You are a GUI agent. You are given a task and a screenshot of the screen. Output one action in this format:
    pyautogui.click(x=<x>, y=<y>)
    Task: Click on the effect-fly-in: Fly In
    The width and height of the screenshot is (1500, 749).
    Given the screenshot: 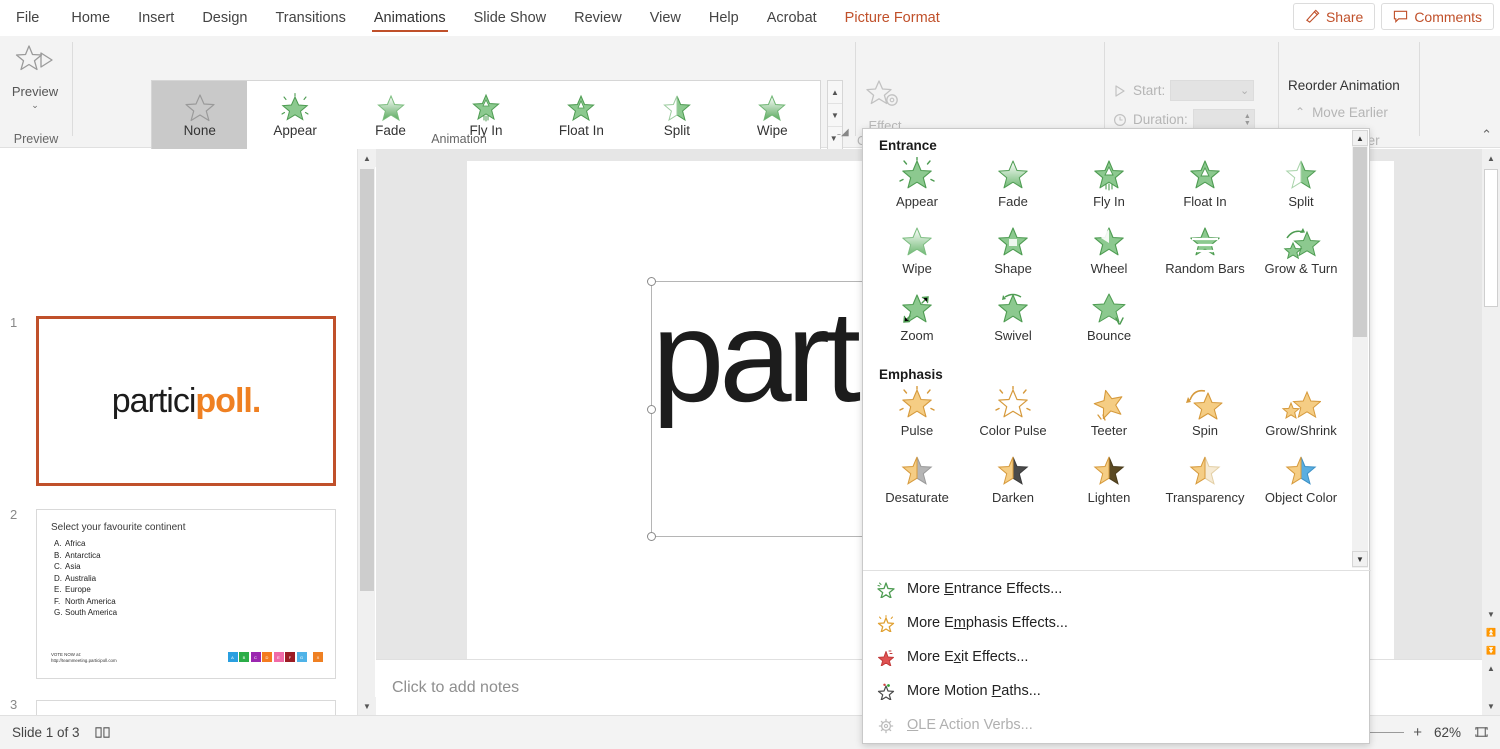 What is the action you would take?
    pyautogui.click(x=1109, y=190)
    